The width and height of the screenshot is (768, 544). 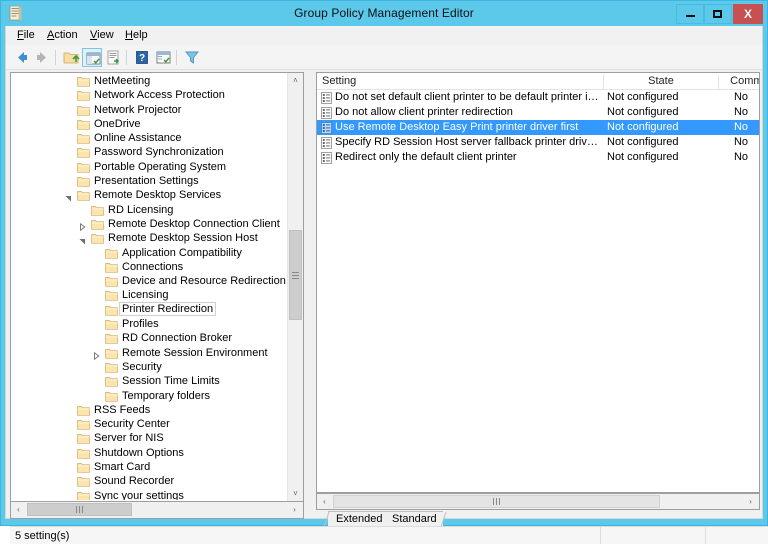 I want to click on export-list-button, so click(x=113, y=57).